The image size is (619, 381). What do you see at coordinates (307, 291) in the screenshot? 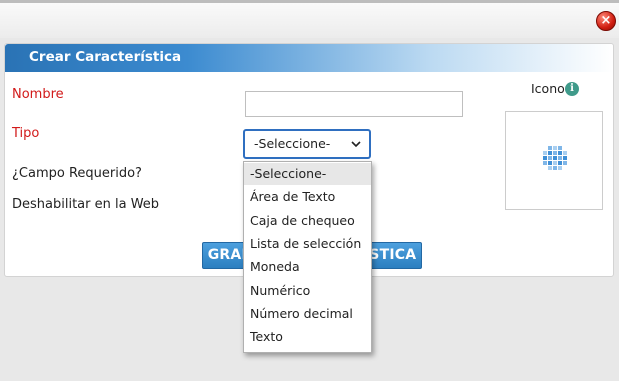
I see `dropdown-option: Numérico` at bounding box center [307, 291].